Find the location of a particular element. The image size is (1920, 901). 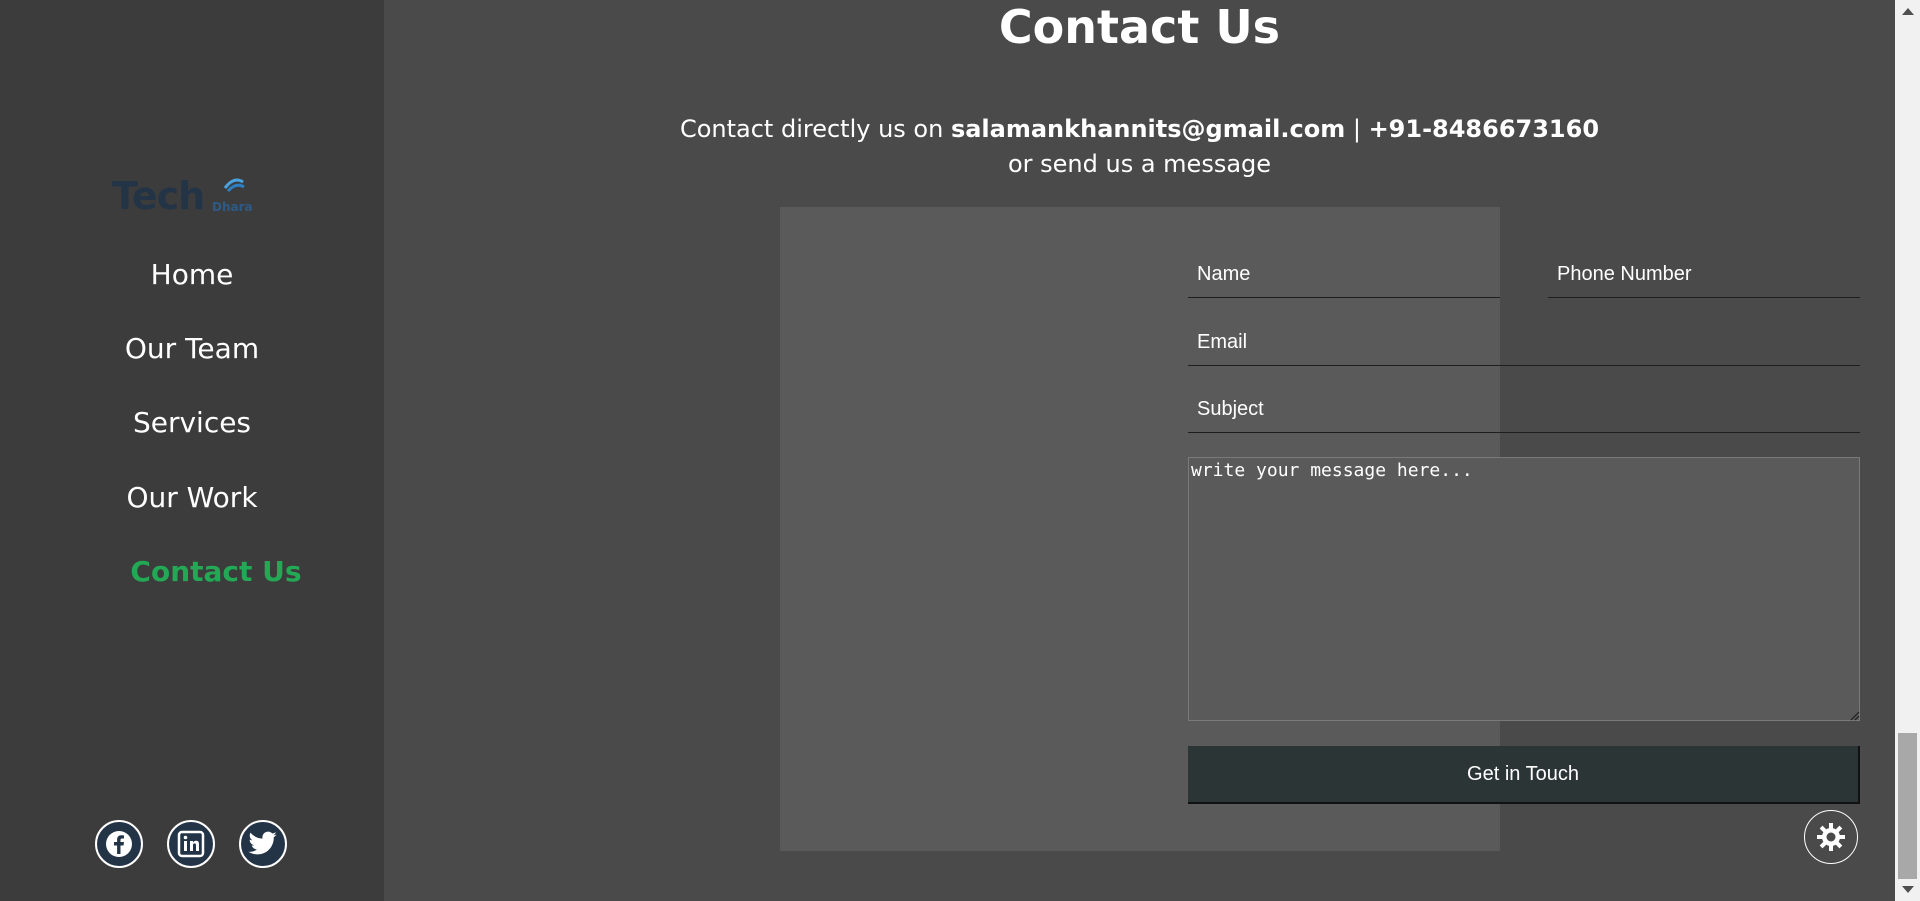

phone-number-input is located at coordinates (1704, 275).